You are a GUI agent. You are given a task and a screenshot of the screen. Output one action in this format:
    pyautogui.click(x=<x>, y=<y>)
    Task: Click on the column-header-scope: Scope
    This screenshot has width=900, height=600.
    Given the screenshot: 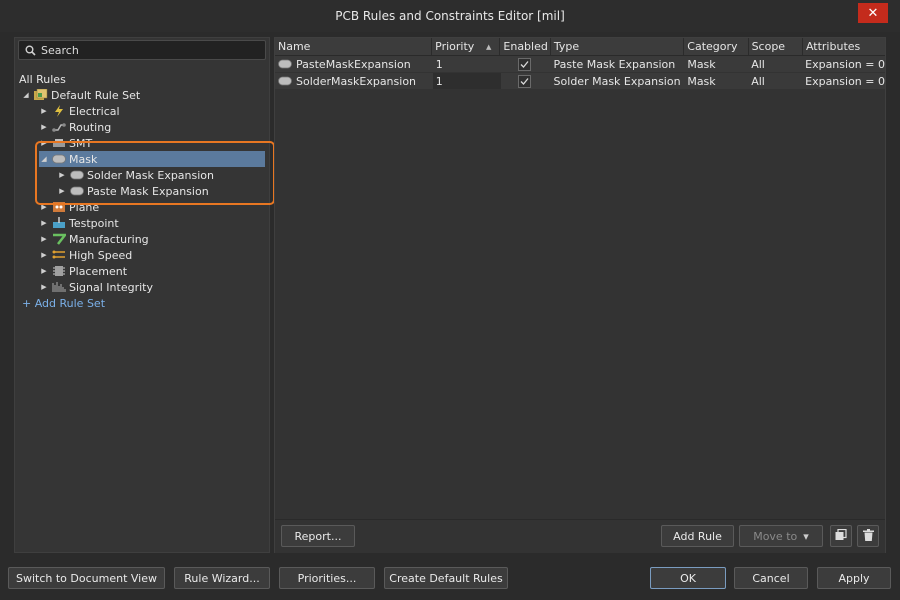 What is the action you would take?
    pyautogui.click(x=776, y=46)
    